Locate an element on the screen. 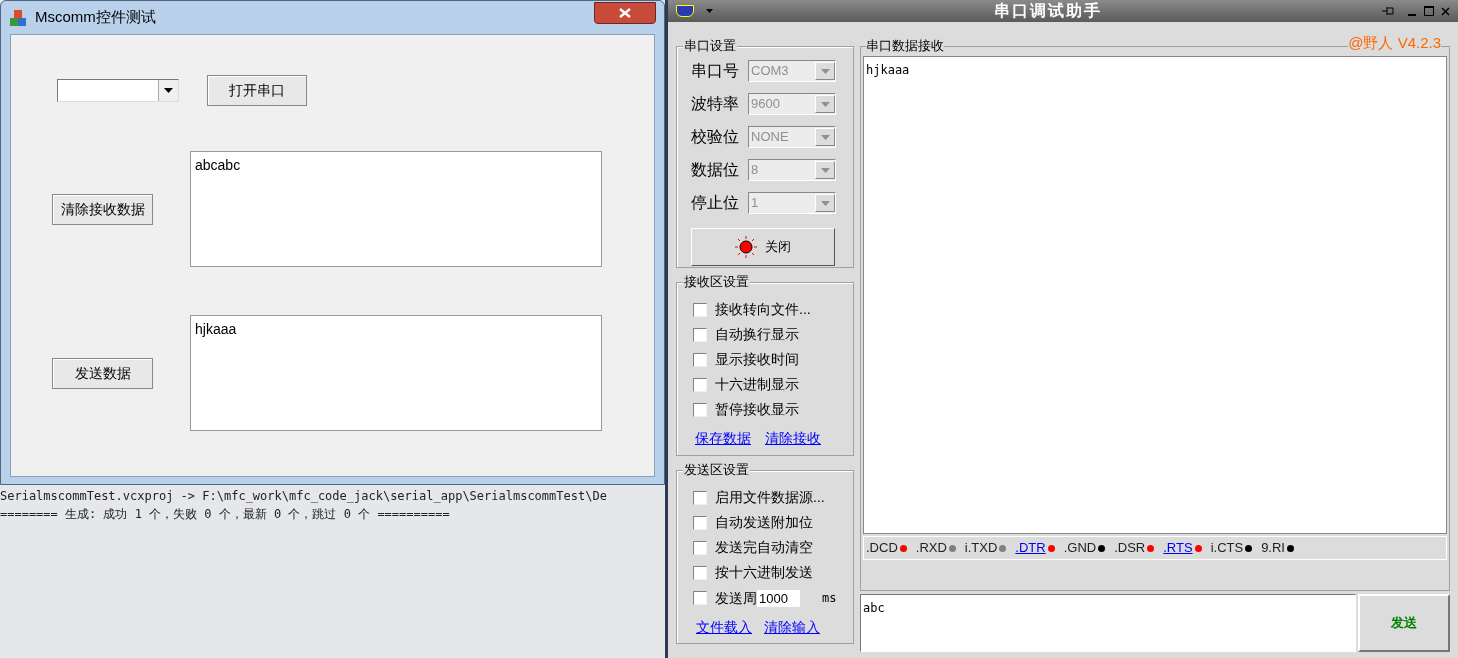 The image size is (1458, 658). unit-label: ms is located at coordinates (829, 598).